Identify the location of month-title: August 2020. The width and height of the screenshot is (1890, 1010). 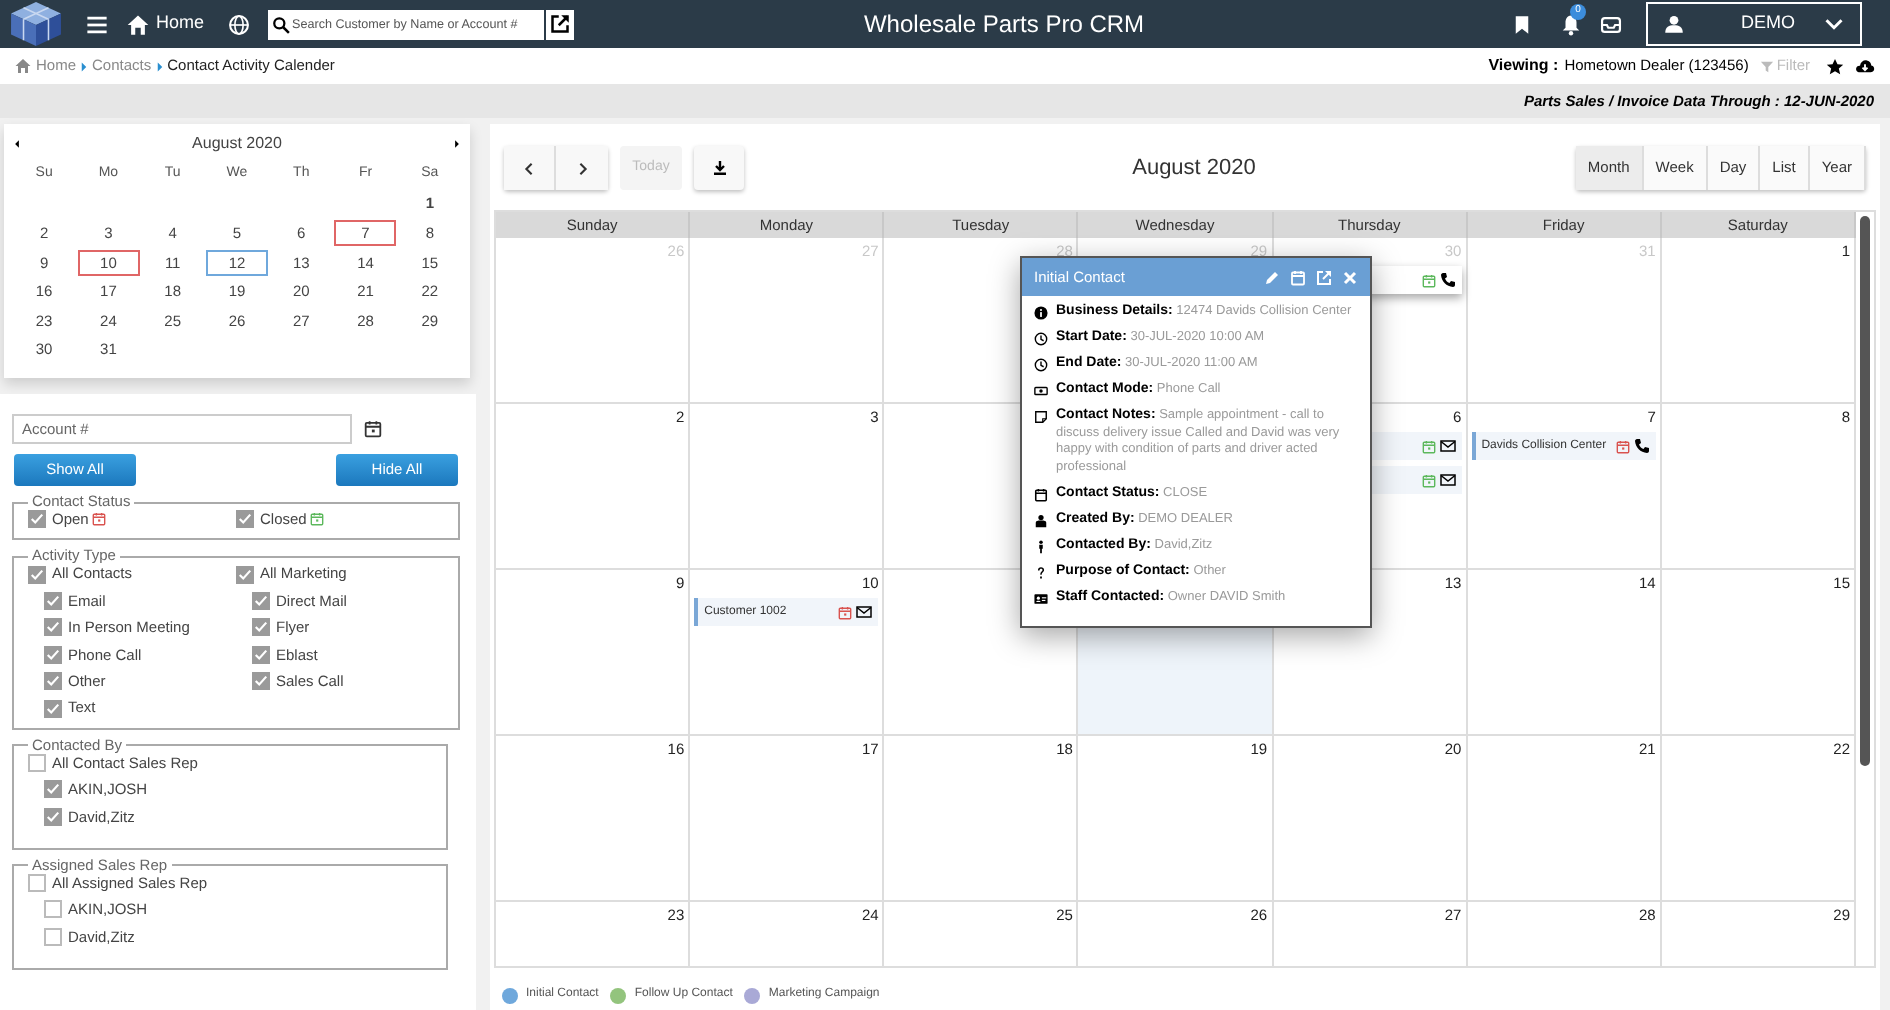
(237, 144).